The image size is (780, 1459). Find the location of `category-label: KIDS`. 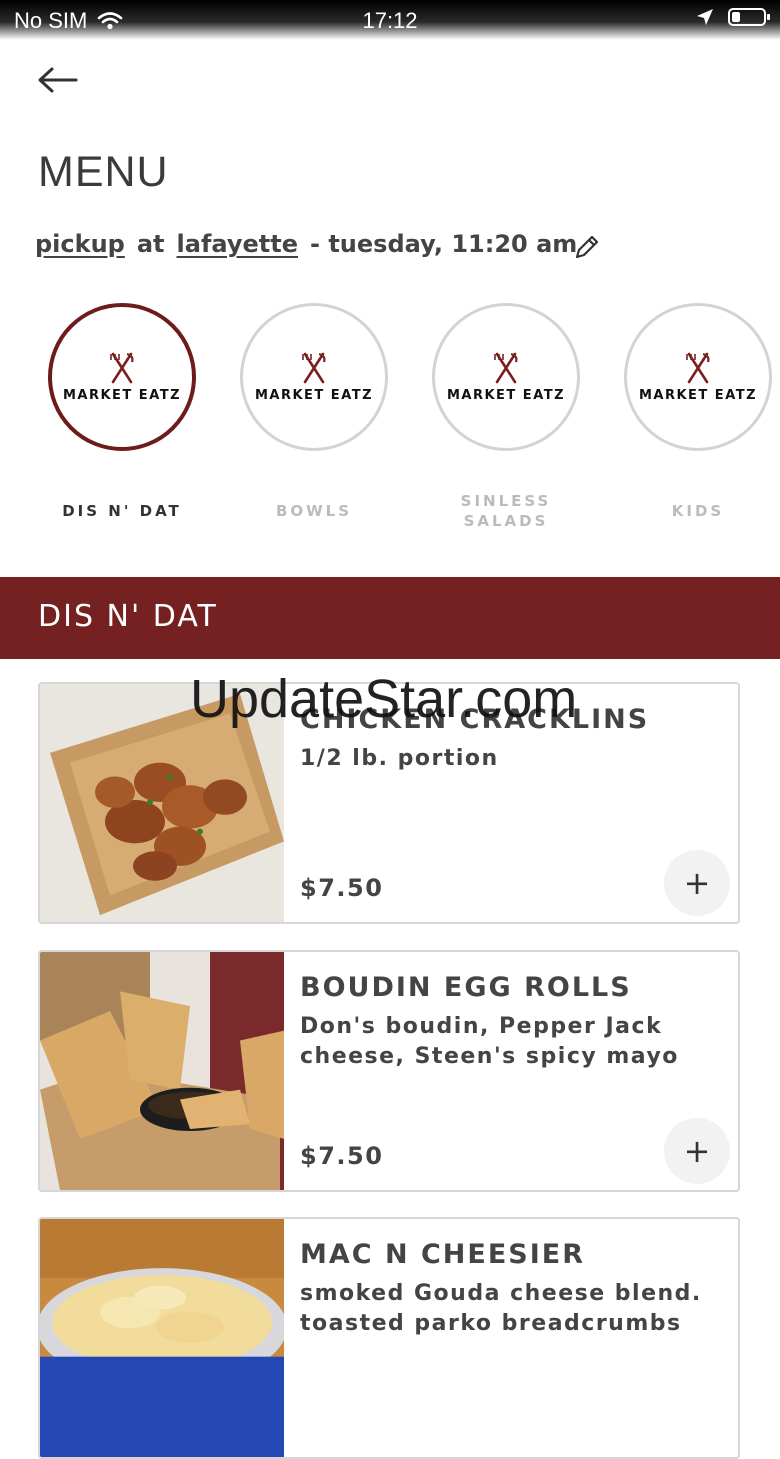

category-label: KIDS is located at coordinates (698, 511).